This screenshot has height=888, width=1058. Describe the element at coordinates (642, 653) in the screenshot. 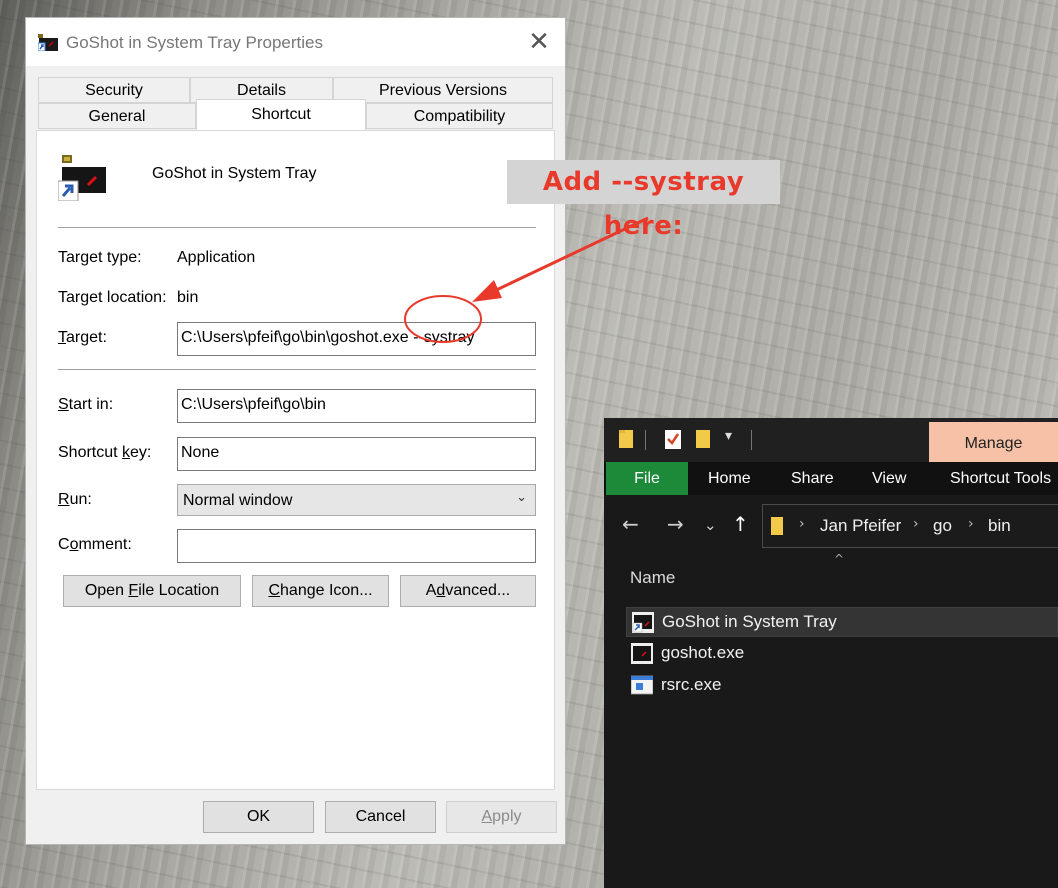

I see `app-exe-icon` at that location.